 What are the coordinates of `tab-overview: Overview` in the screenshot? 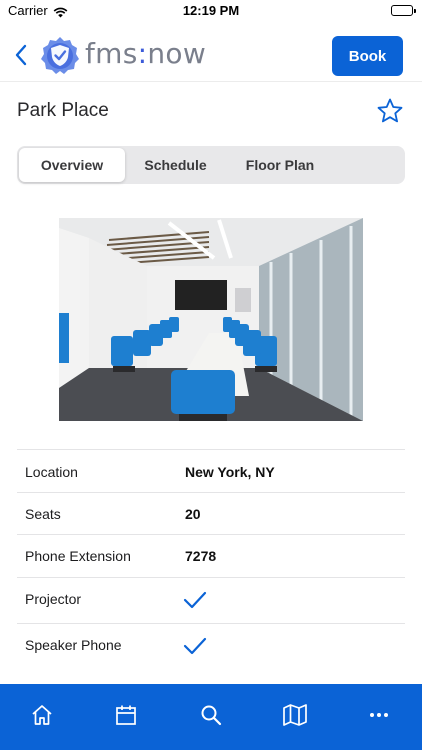 It's located at (72, 165).